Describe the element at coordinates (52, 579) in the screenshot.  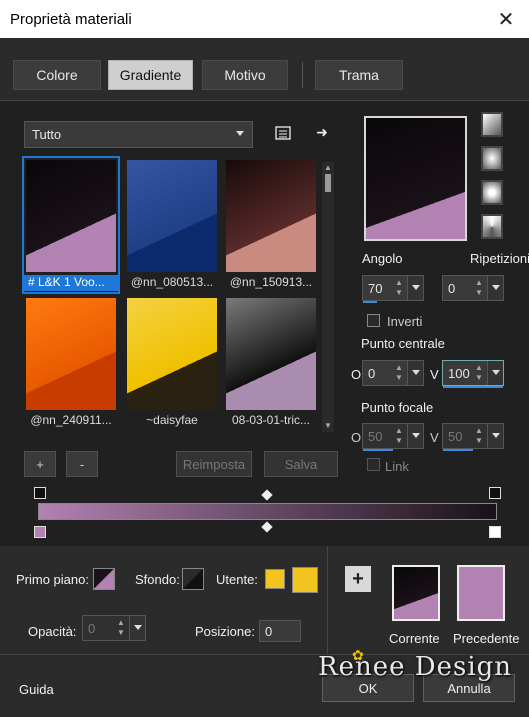
I see `foreground-label: Primo piano:` at that location.